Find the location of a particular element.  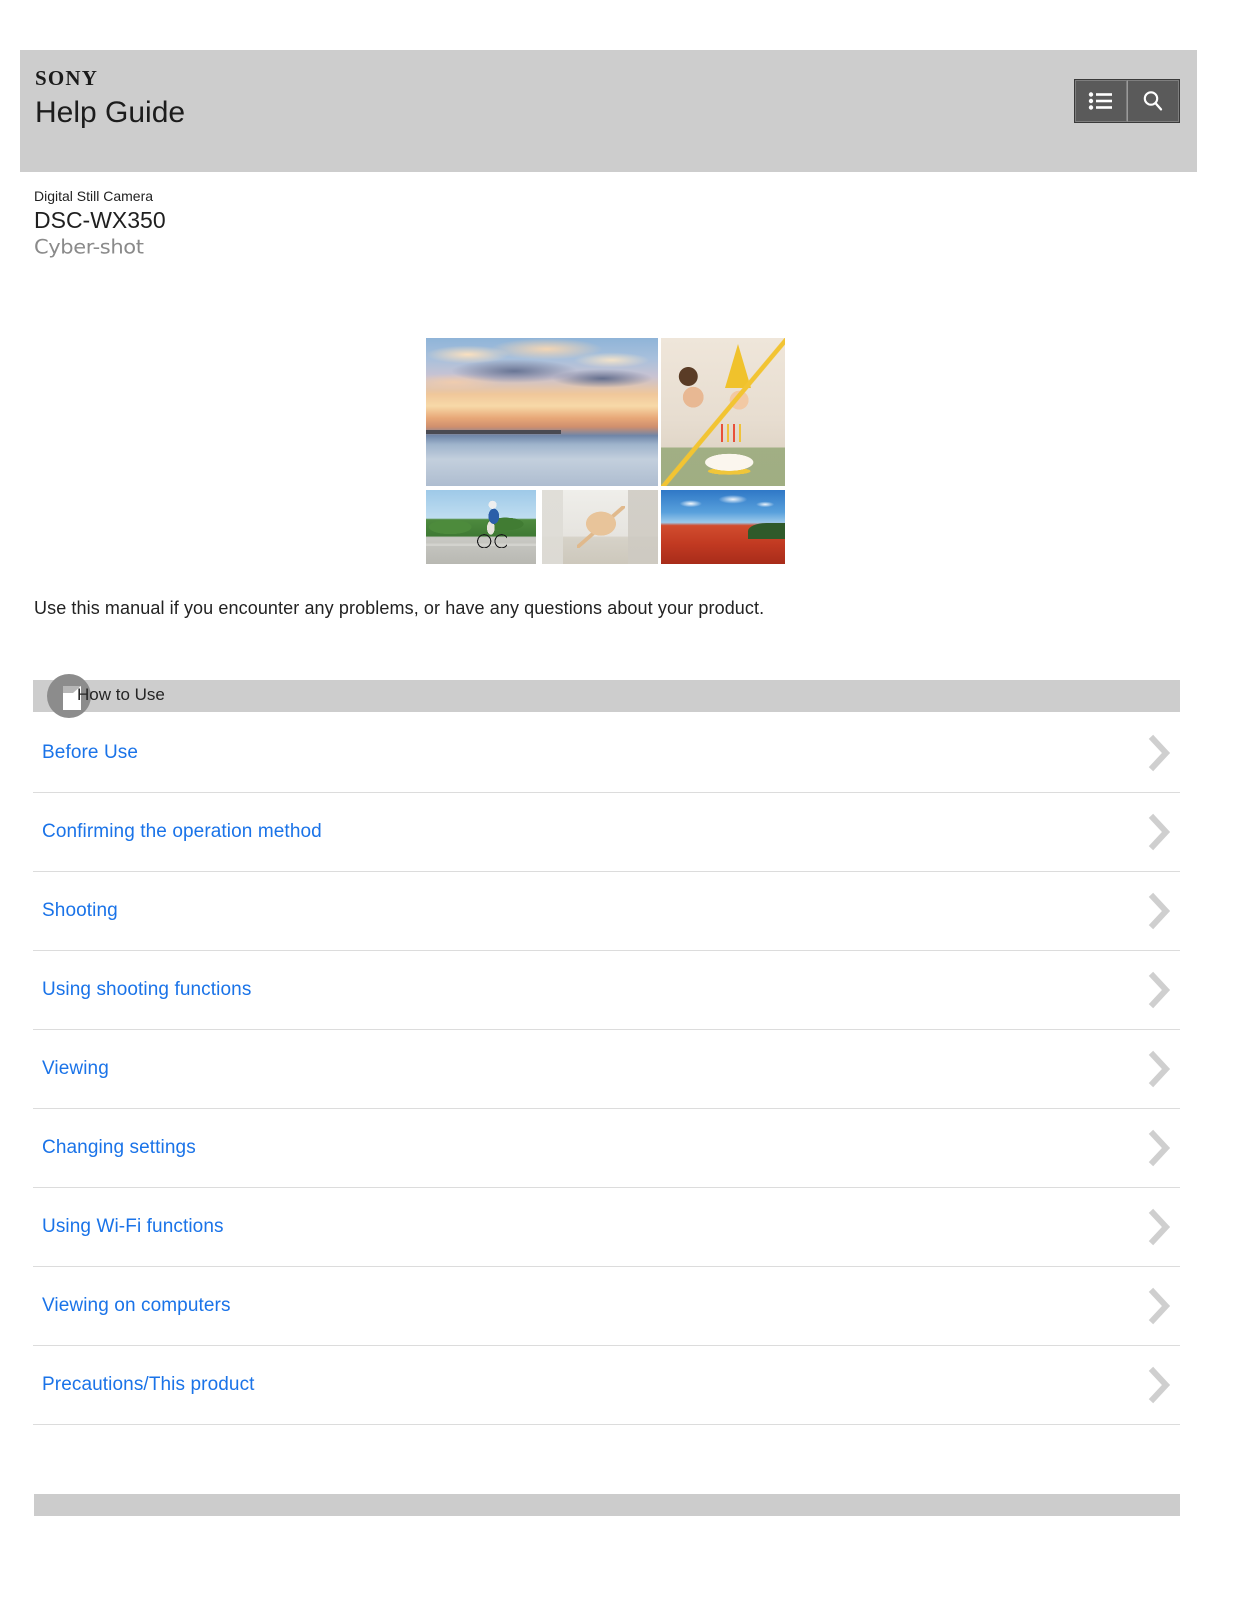

hero-photo-collage is located at coordinates (605, 451).